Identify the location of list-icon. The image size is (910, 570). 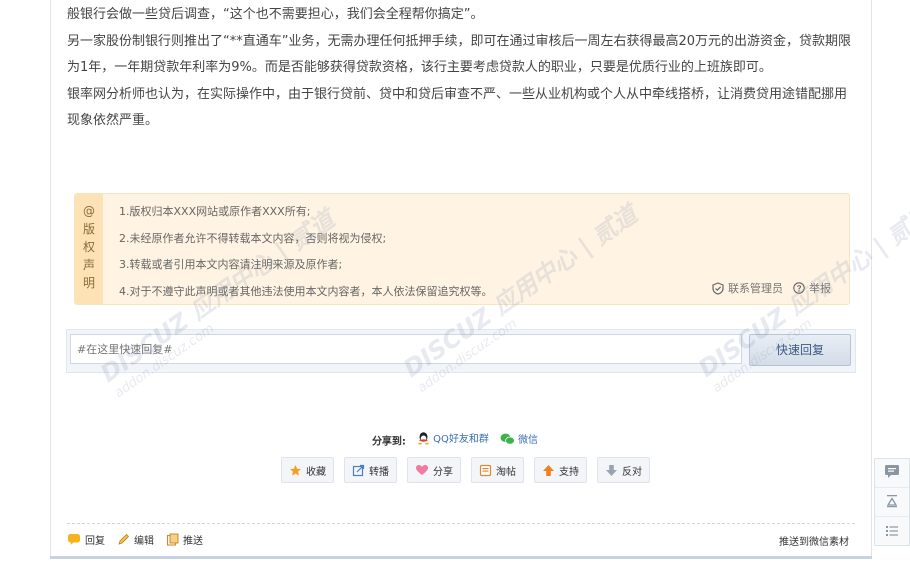
(892, 531).